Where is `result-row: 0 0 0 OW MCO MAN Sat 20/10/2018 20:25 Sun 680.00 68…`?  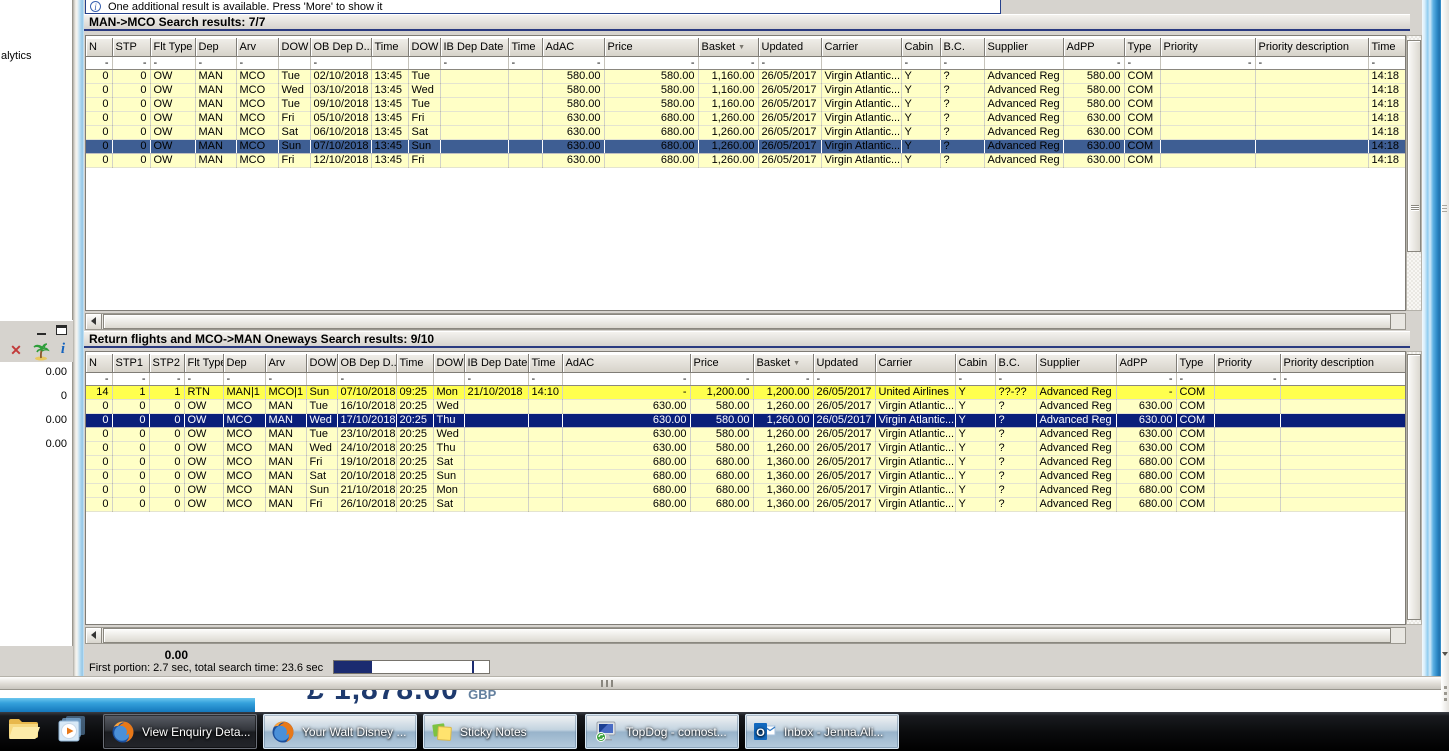 result-row: 0 0 0 OW MCO MAN Sat 20/10/2018 20:25 Sun 680.00 68… is located at coordinates (745, 476).